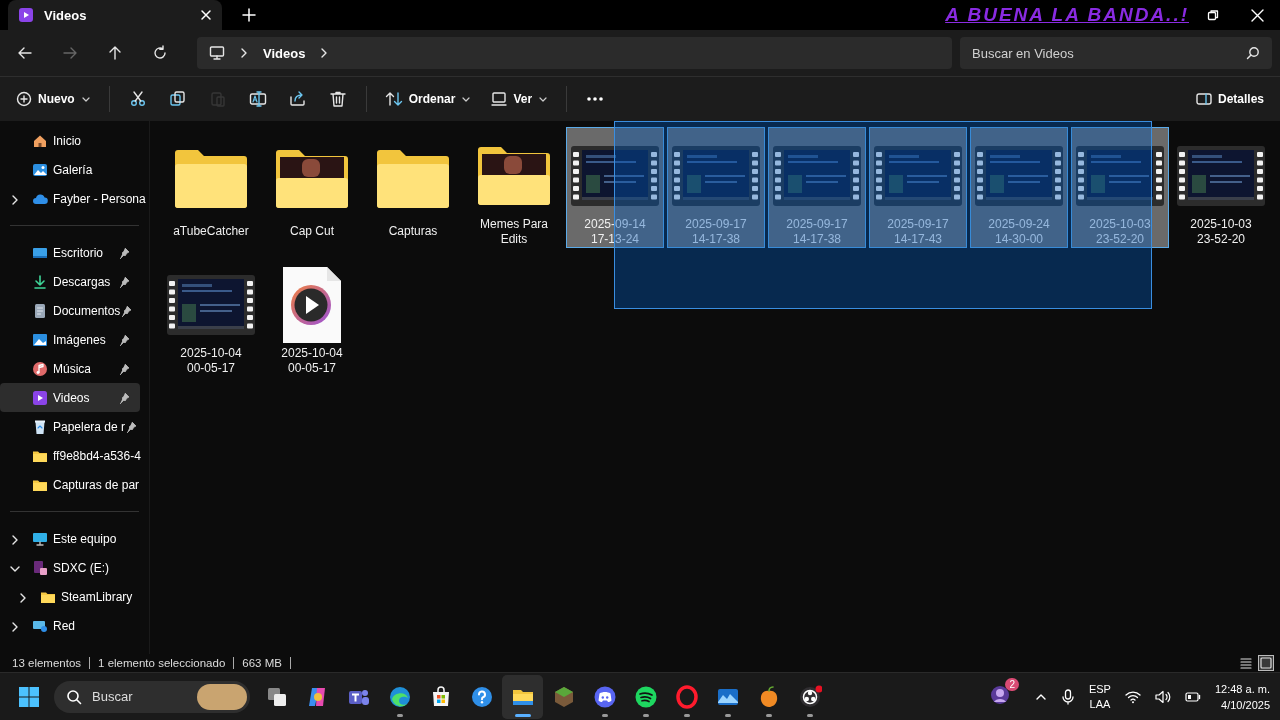 This screenshot has width=1280, height=720. I want to click on sidebar-item: Imágenes, so click(70, 339).